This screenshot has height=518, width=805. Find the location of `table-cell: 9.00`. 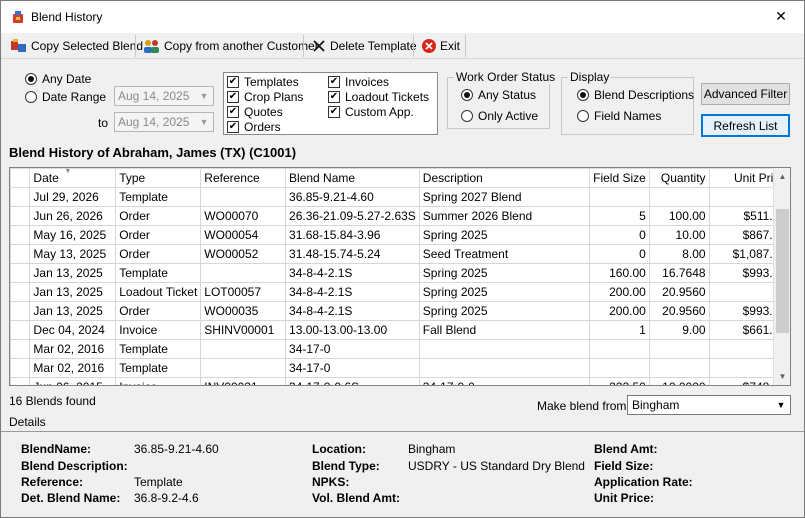

table-cell: 9.00 is located at coordinates (679, 330).